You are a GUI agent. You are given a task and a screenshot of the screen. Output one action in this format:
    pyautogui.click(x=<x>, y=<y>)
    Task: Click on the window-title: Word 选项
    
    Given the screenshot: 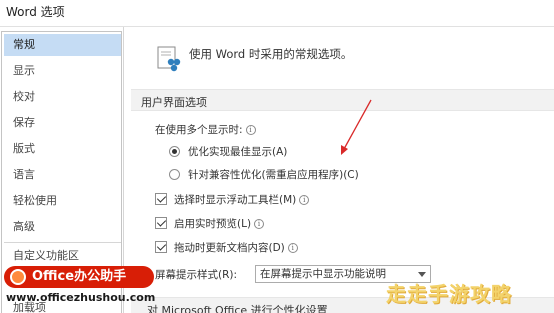 What is the action you would take?
    pyautogui.click(x=35, y=12)
    